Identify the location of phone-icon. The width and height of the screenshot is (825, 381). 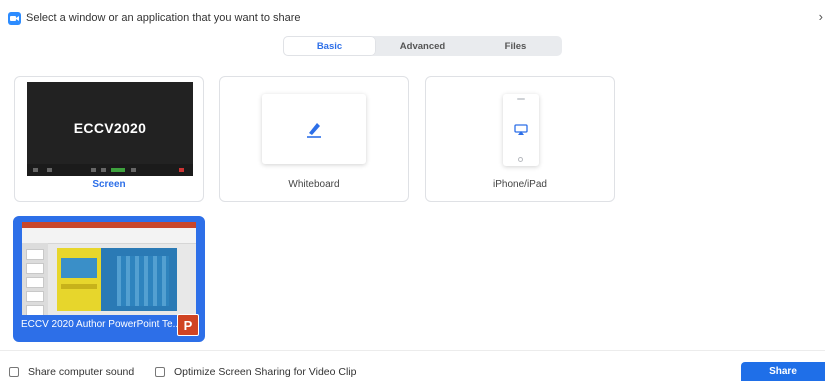
(521, 130).